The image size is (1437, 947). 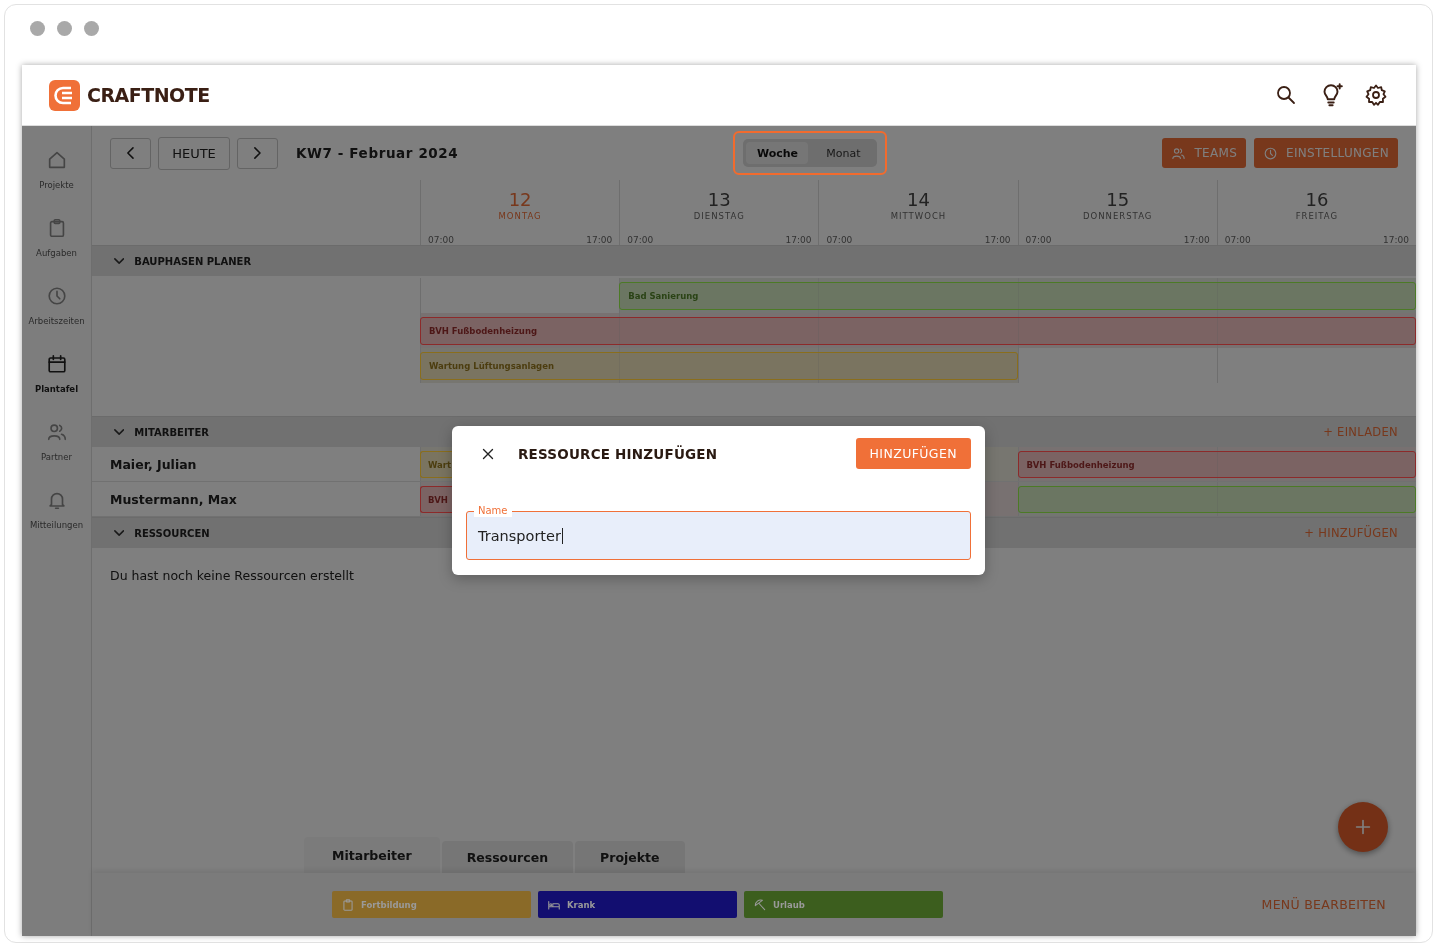 I want to click on app-logo-text: CRAFTNOTE, so click(x=148, y=95).